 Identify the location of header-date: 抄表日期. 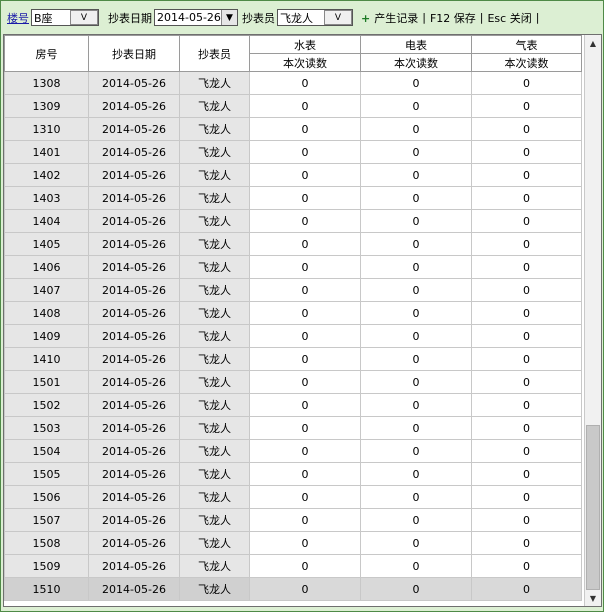
(134, 53).